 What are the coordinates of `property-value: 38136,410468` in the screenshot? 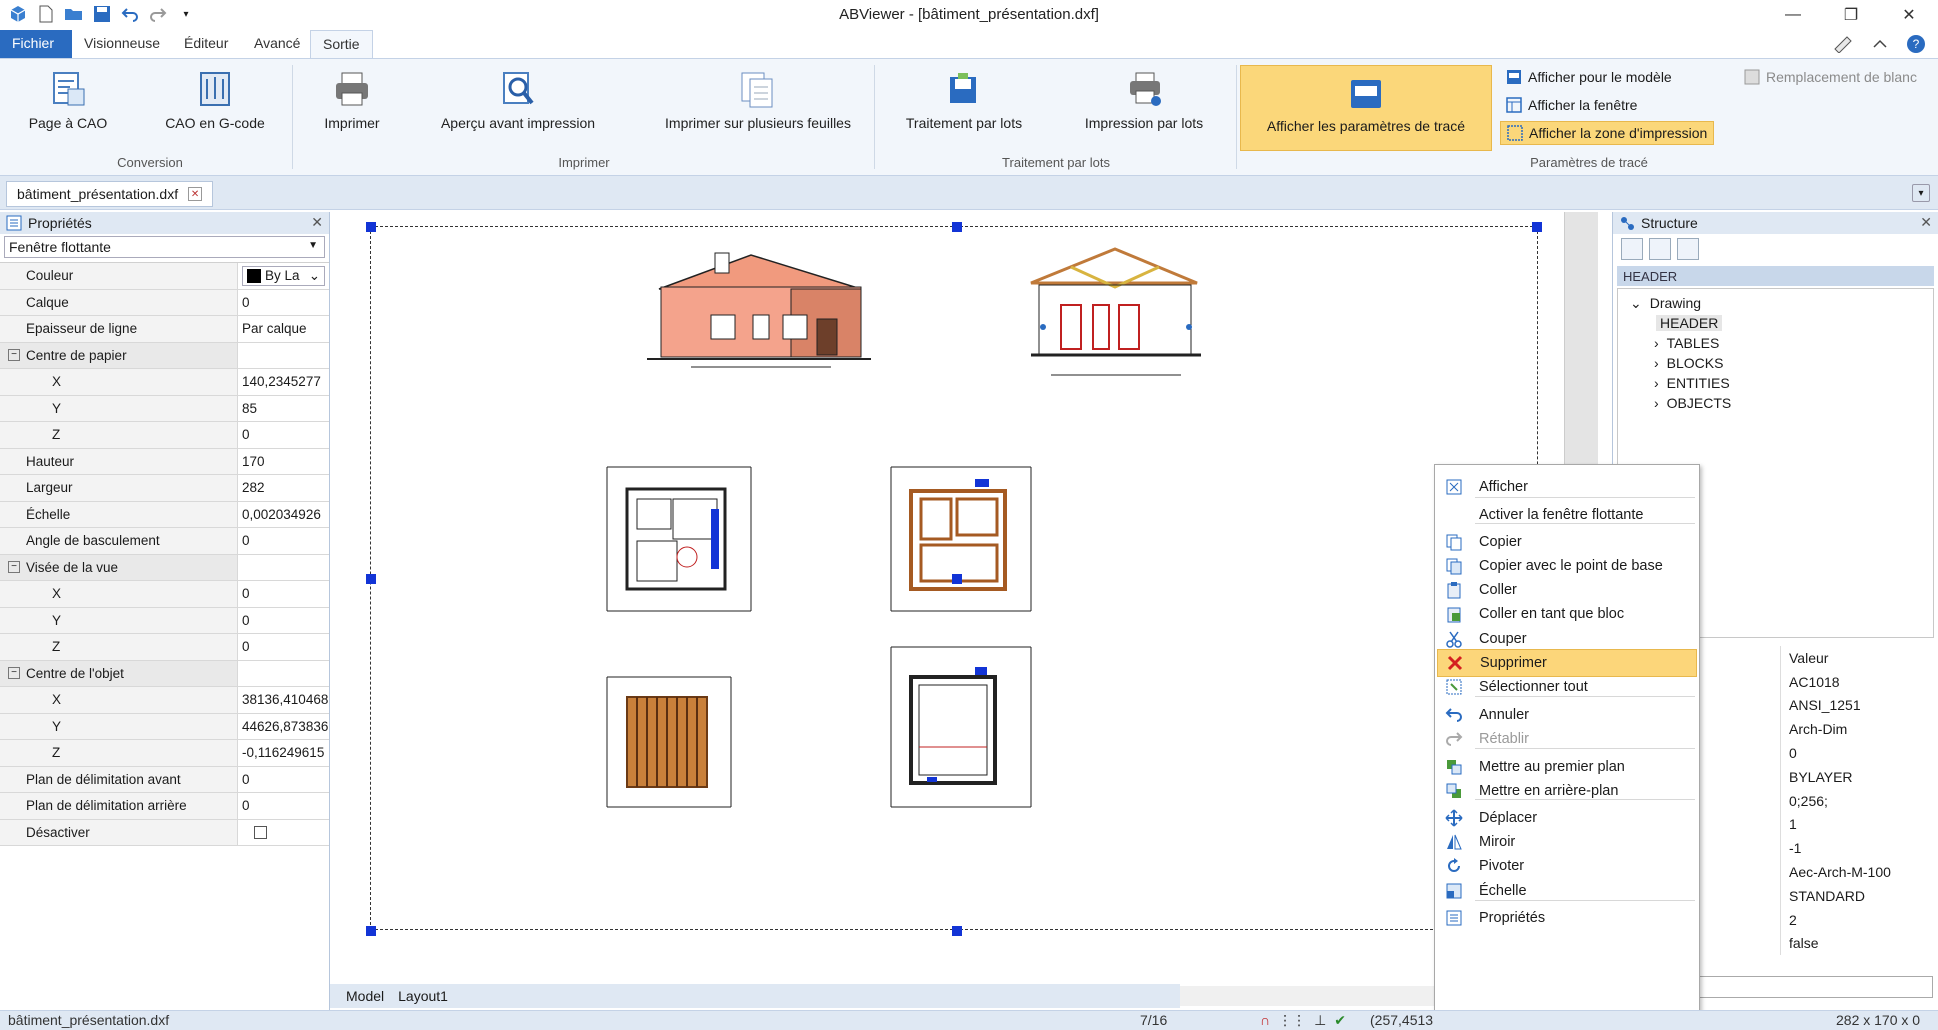 It's located at (285, 699).